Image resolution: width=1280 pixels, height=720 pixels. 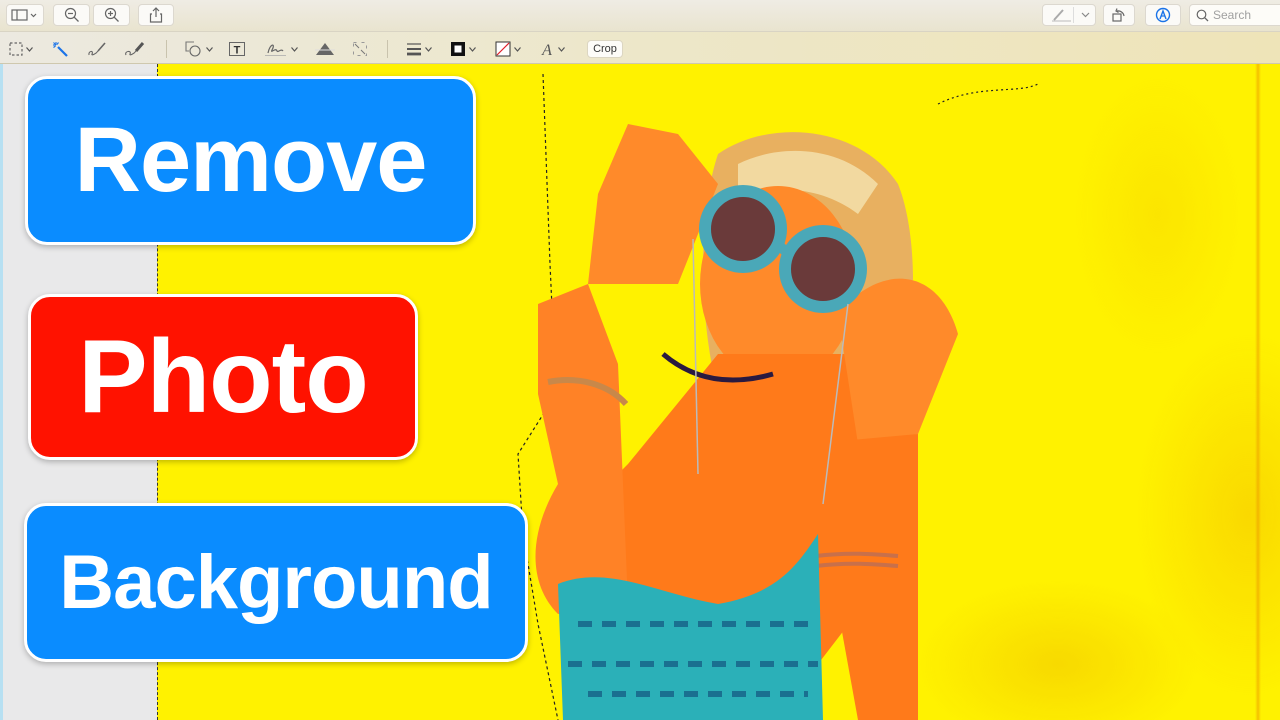 What do you see at coordinates (1202, 15) in the screenshot?
I see `search-icon` at bounding box center [1202, 15].